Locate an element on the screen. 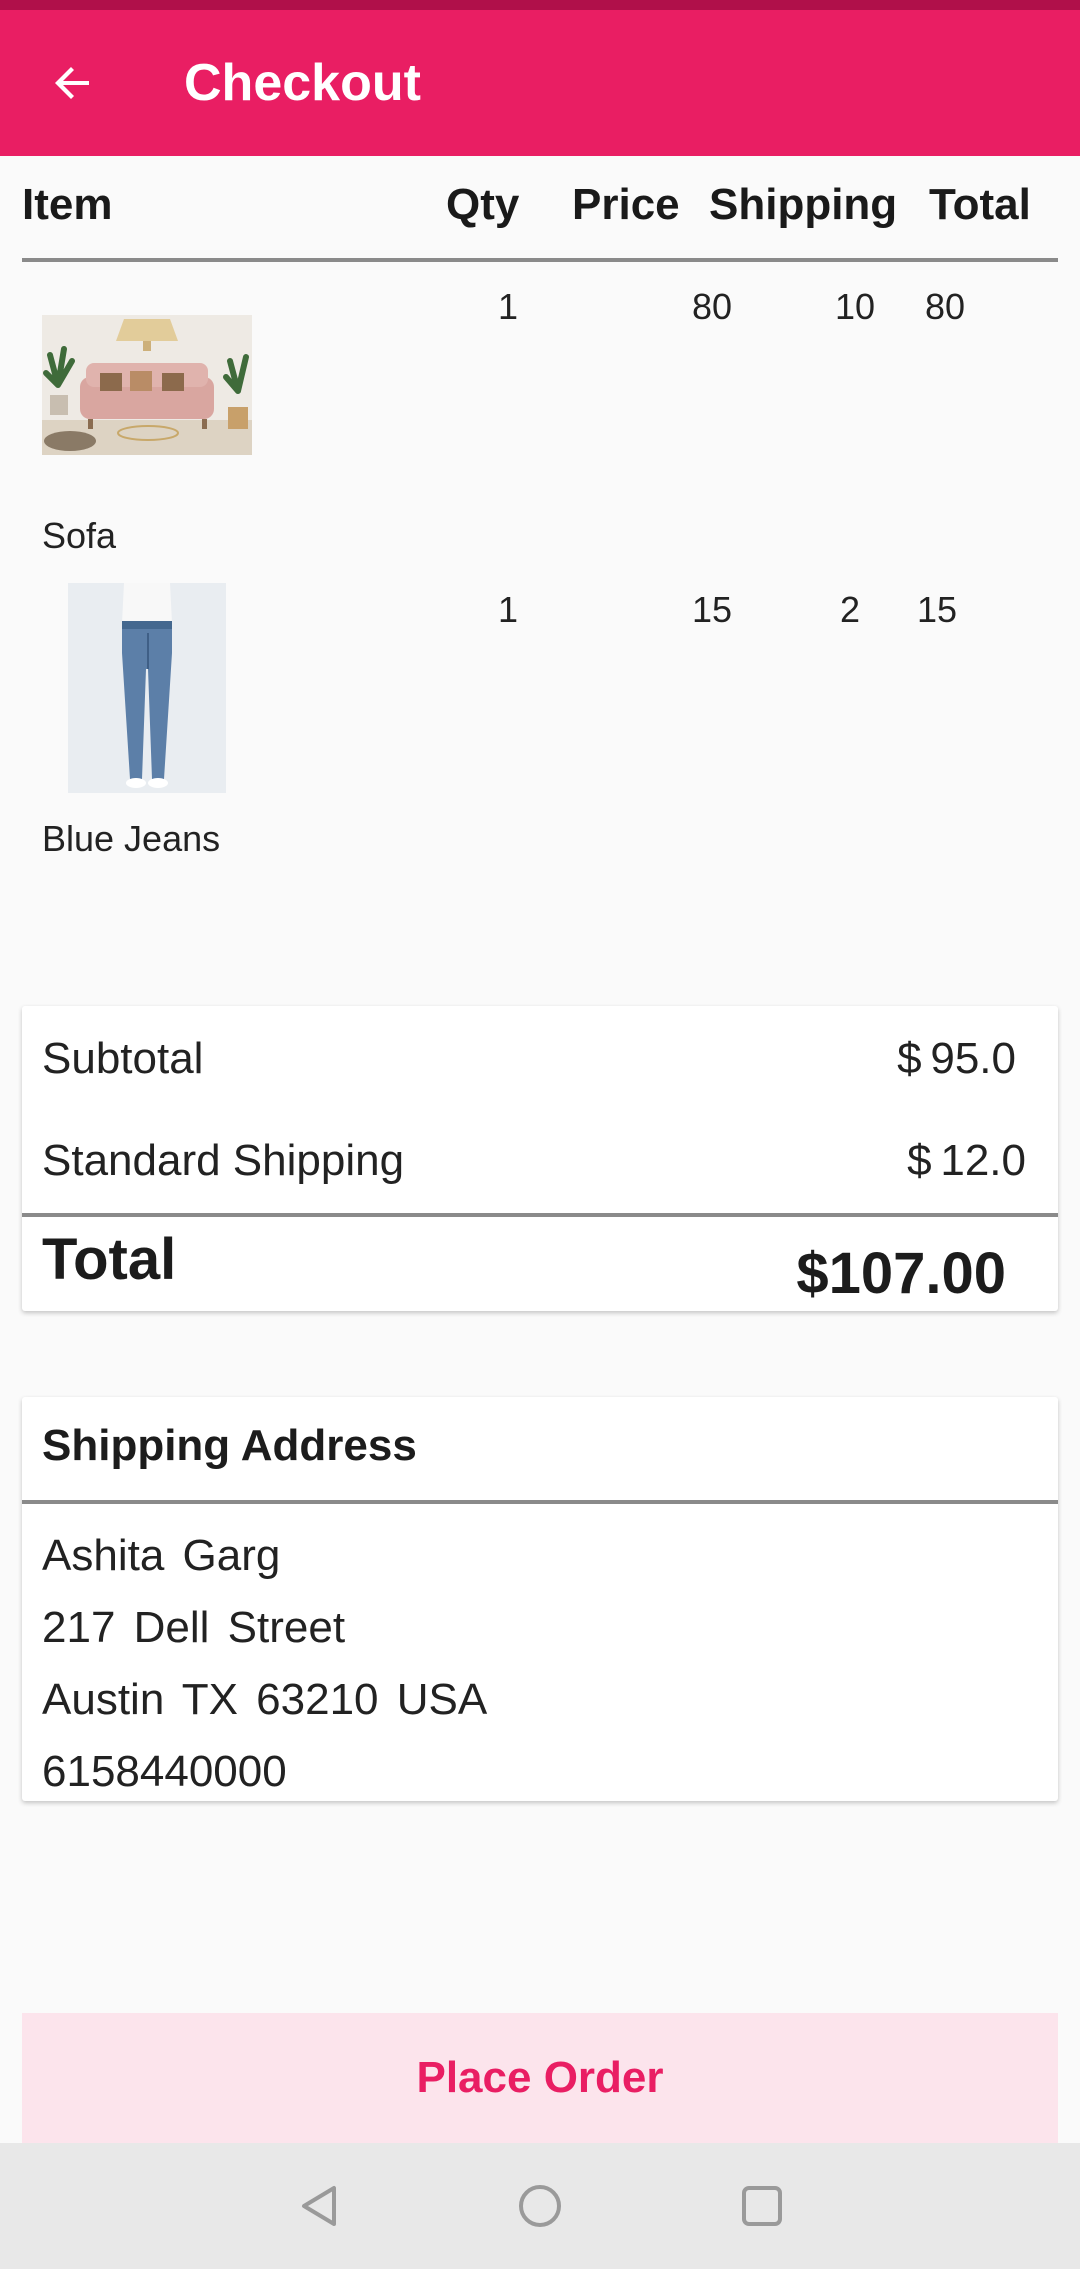 The width and height of the screenshot is (1080, 2269). system-navigation-bar is located at coordinates (540, 2206).